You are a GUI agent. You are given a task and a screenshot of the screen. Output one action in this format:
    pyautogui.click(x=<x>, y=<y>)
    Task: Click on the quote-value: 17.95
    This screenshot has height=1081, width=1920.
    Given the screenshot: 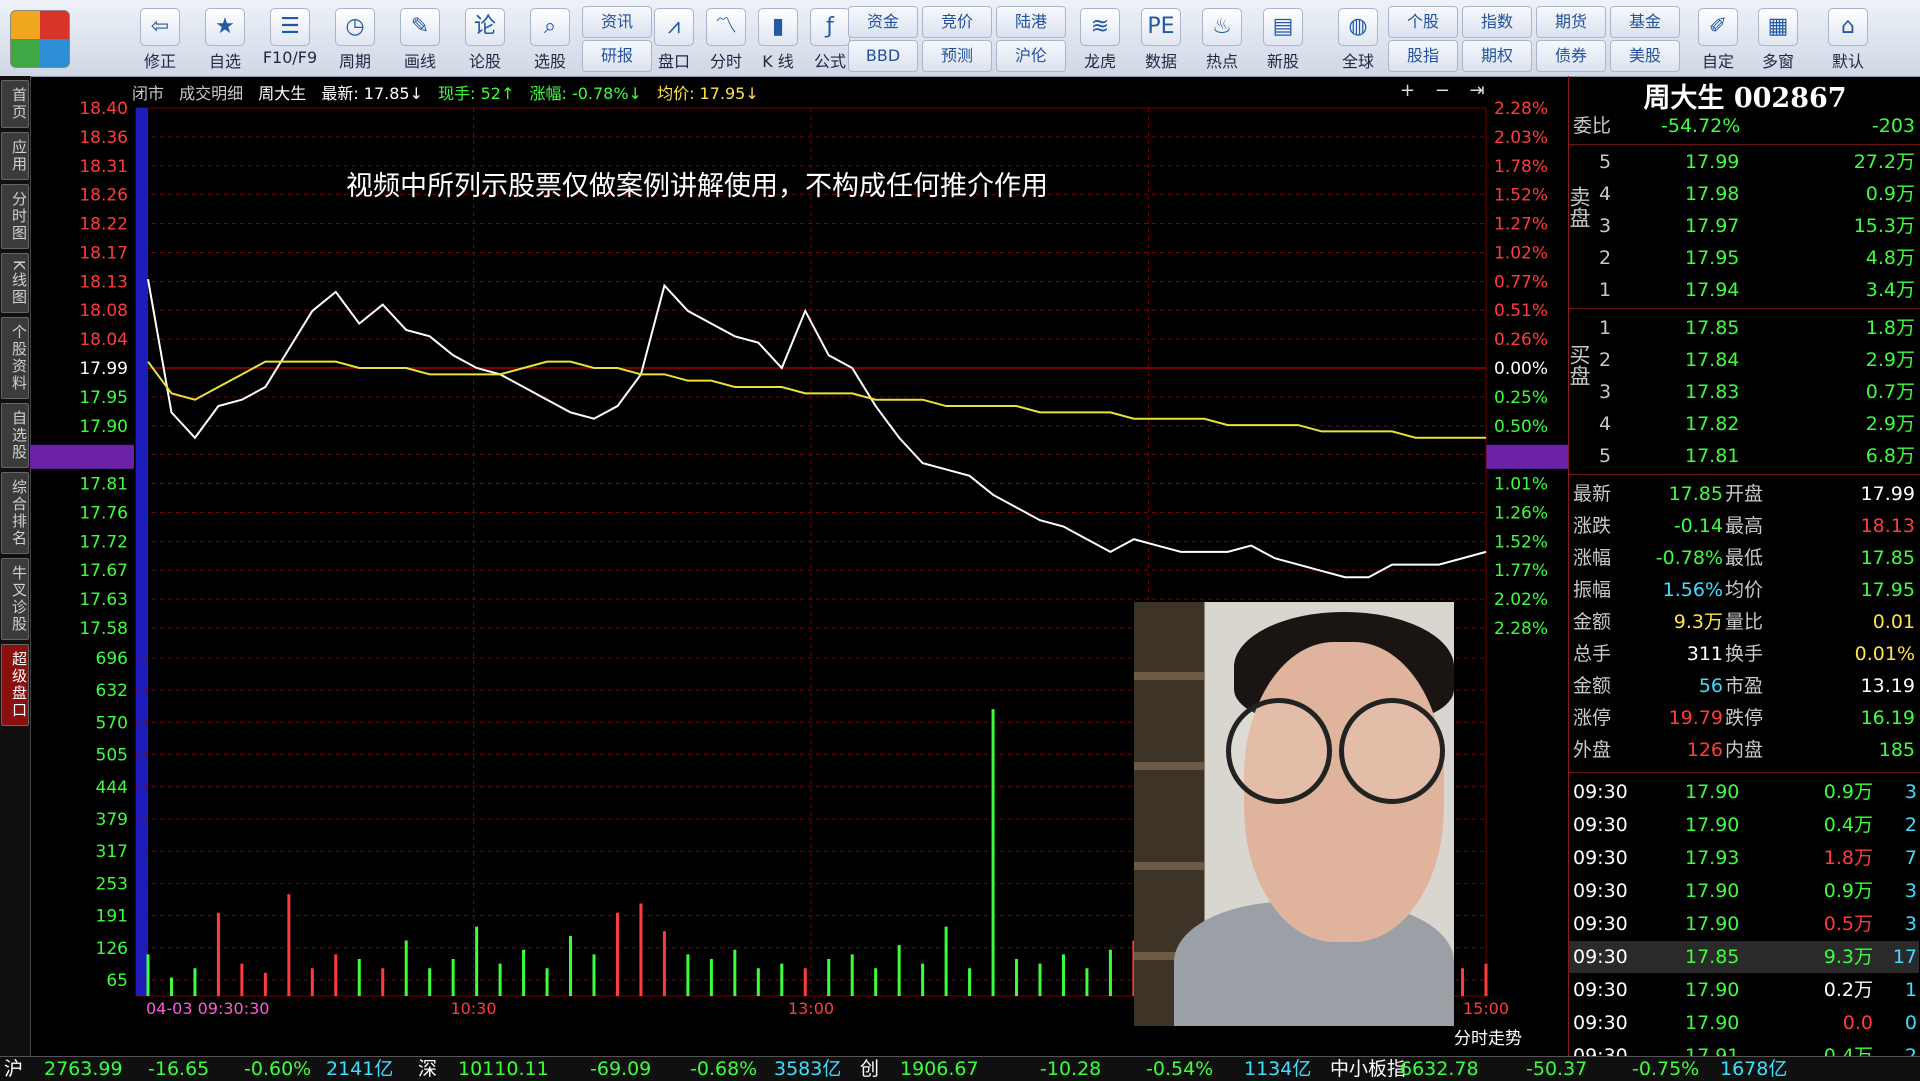 What is the action you would take?
    pyautogui.click(x=1887, y=590)
    